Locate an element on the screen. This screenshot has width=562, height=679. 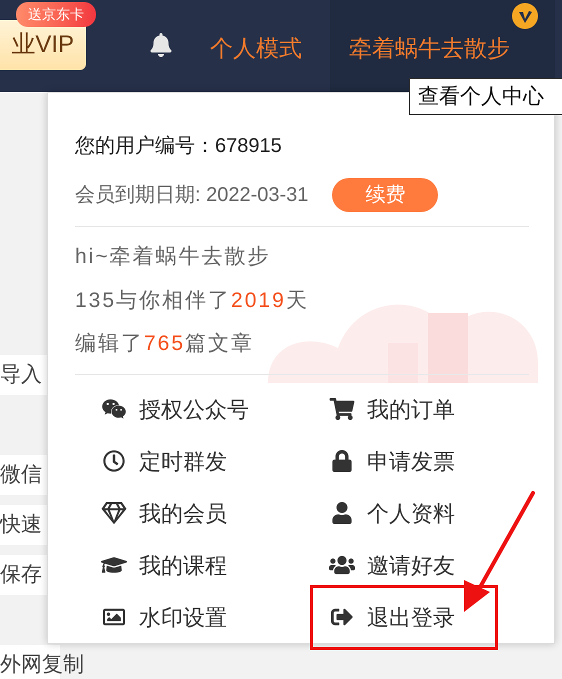
mode-link: 个人模式 is located at coordinates (256, 48).